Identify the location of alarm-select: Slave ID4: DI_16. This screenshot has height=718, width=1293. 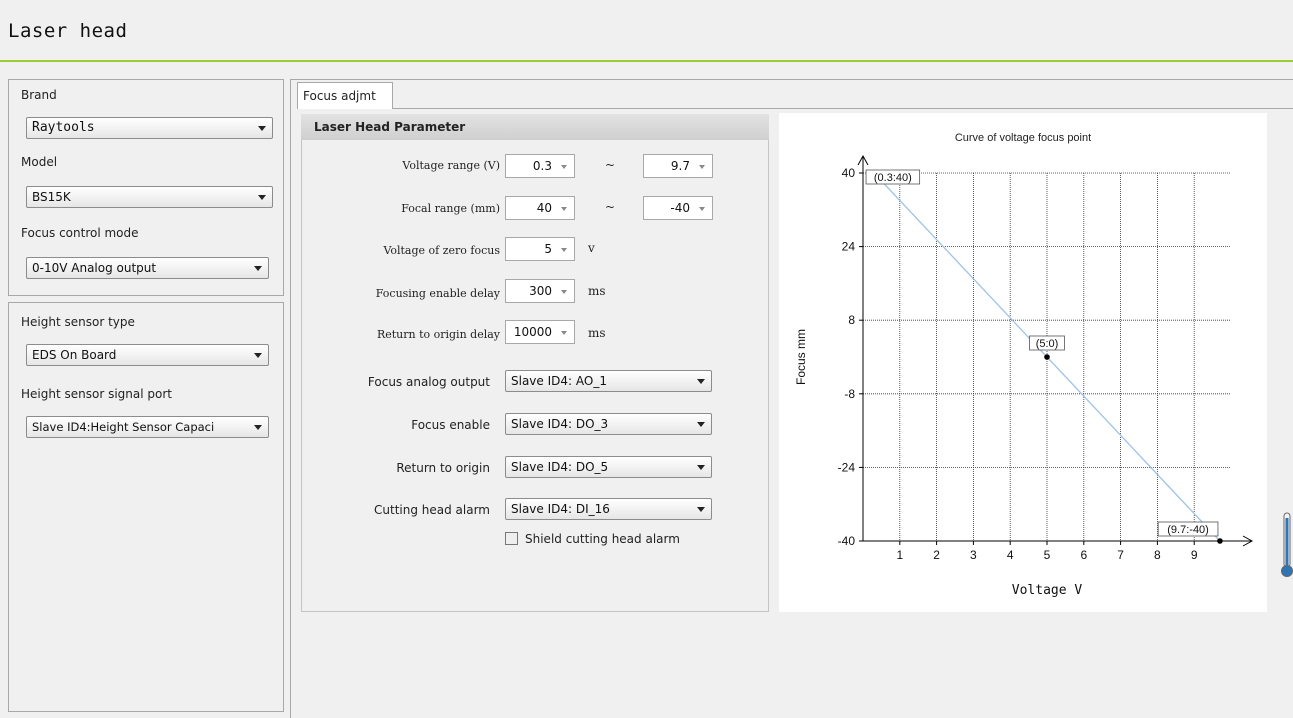
(608, 509).